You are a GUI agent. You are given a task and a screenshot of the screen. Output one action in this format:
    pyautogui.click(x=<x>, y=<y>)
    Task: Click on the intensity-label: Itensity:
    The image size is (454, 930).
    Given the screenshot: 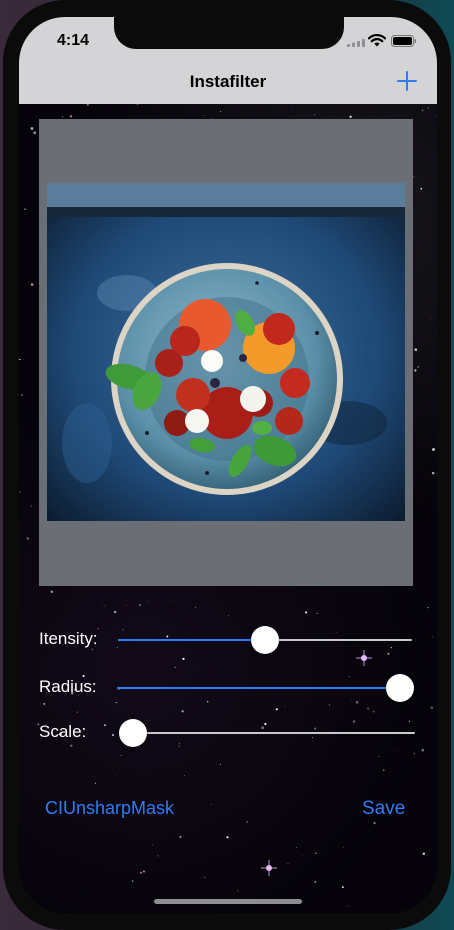 What is the action you would take?
    pyautogui.click(x=68, y=638)
    